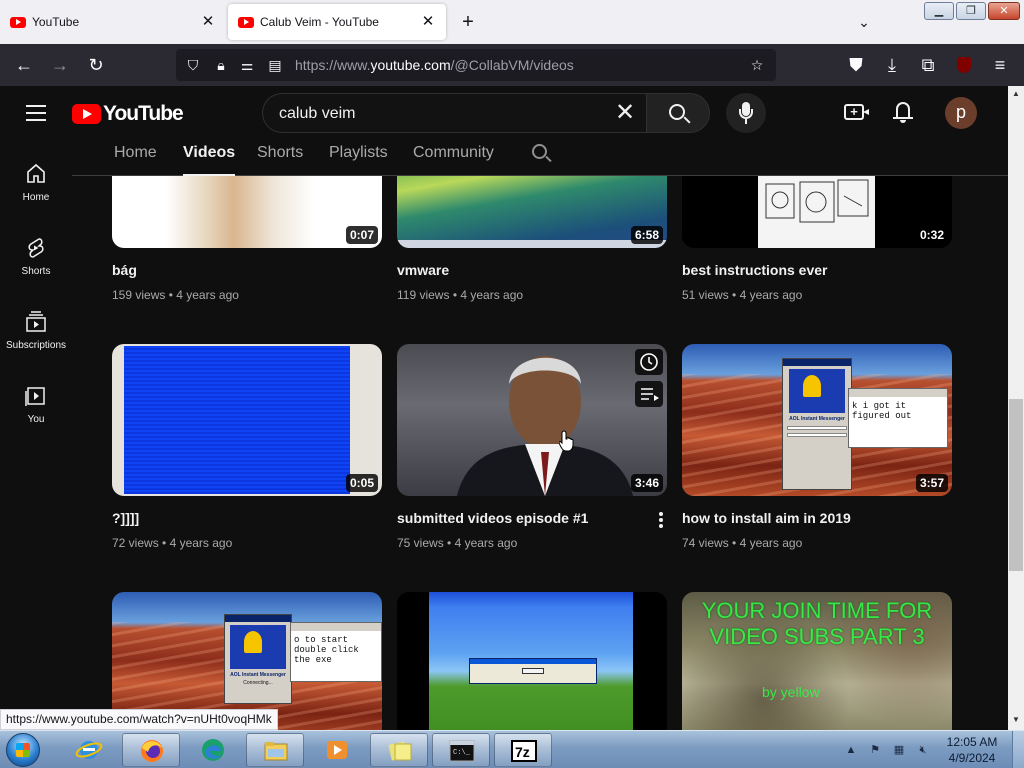 Image resolution: width=1024 pixels, height=768 pixels. What do you see at coordinates (172, 543) in the screenshot?
I see `video-meta: 72 views • 4 years ago` at bounding box center [172, 543].